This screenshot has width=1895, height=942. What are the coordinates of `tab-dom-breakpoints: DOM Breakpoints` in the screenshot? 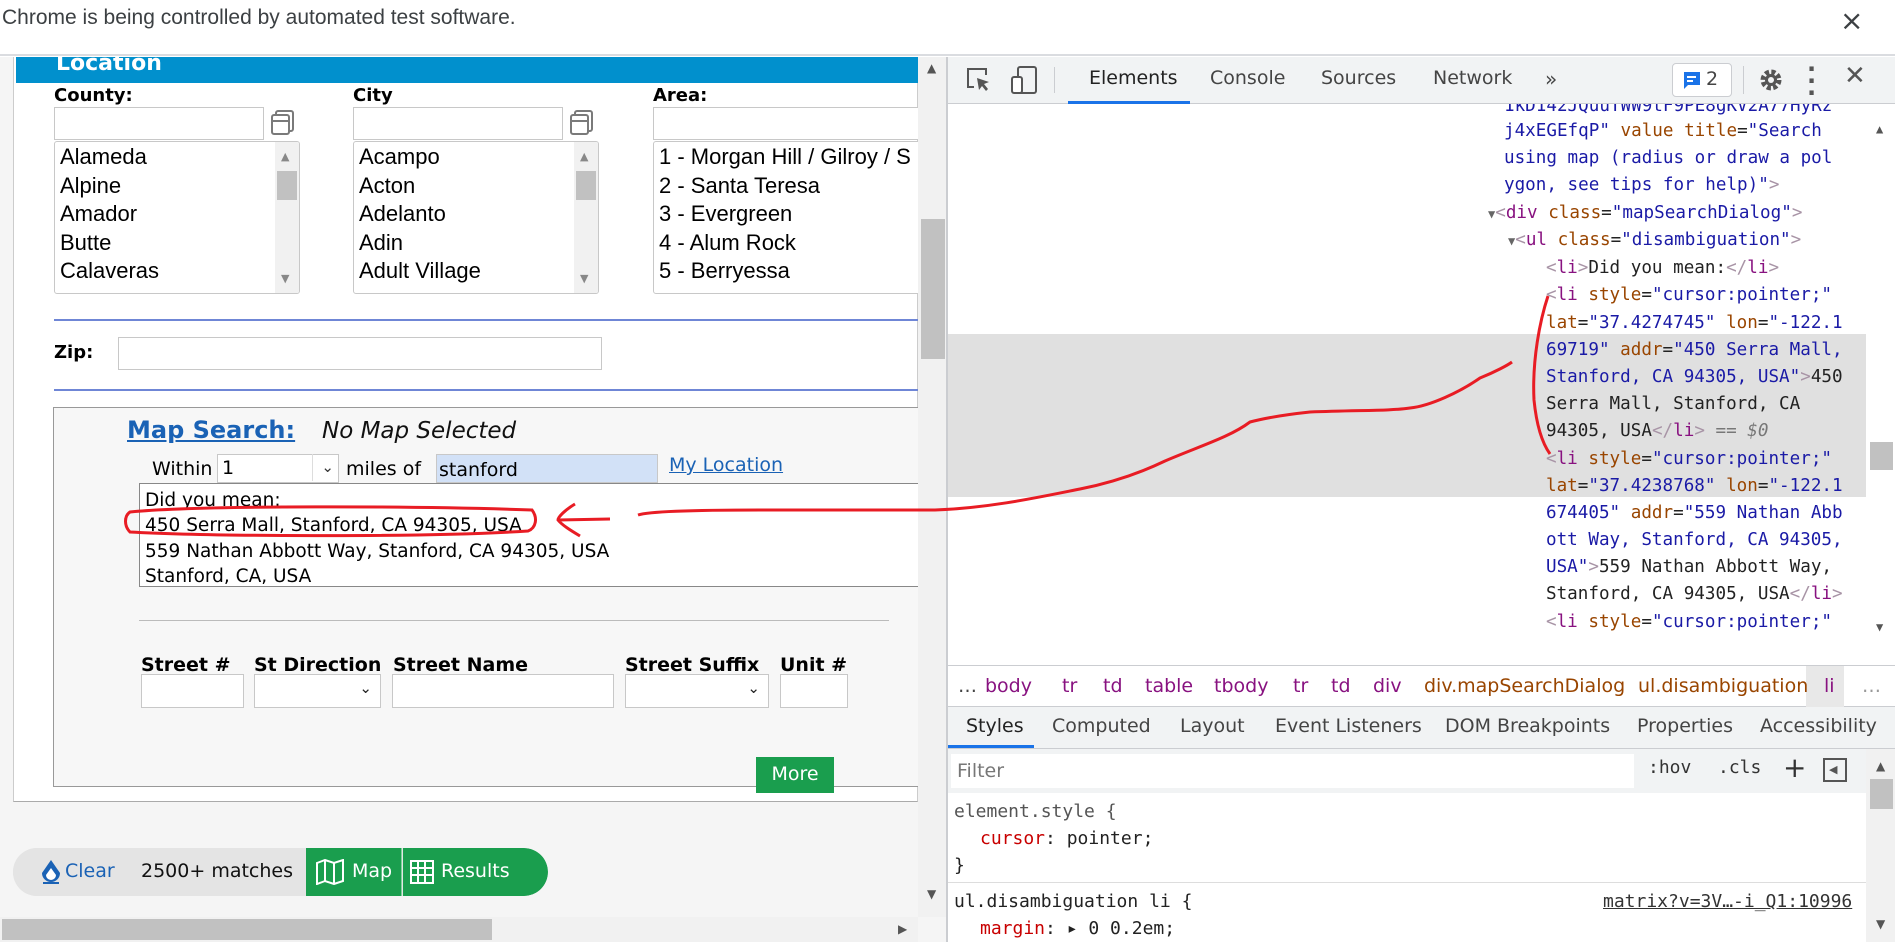 It's located at (1527, 726).